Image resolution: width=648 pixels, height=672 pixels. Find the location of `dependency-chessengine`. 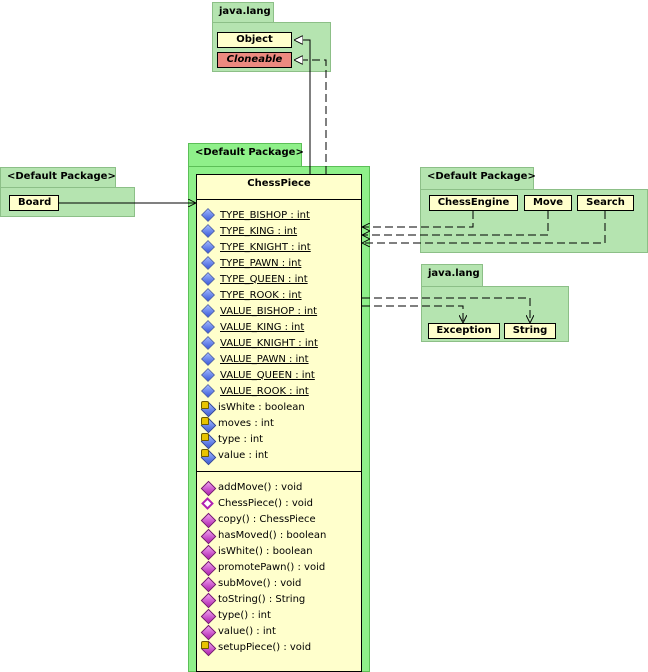

dependency-chessengine is located at coordinates (418, 219).